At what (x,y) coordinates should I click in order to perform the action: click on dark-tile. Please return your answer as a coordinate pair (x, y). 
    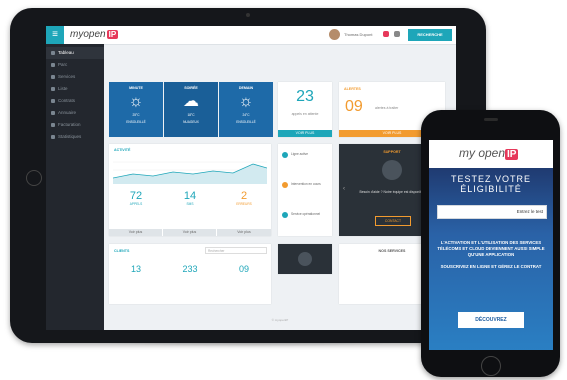
    Looking at the image, I should click on (305, 259).